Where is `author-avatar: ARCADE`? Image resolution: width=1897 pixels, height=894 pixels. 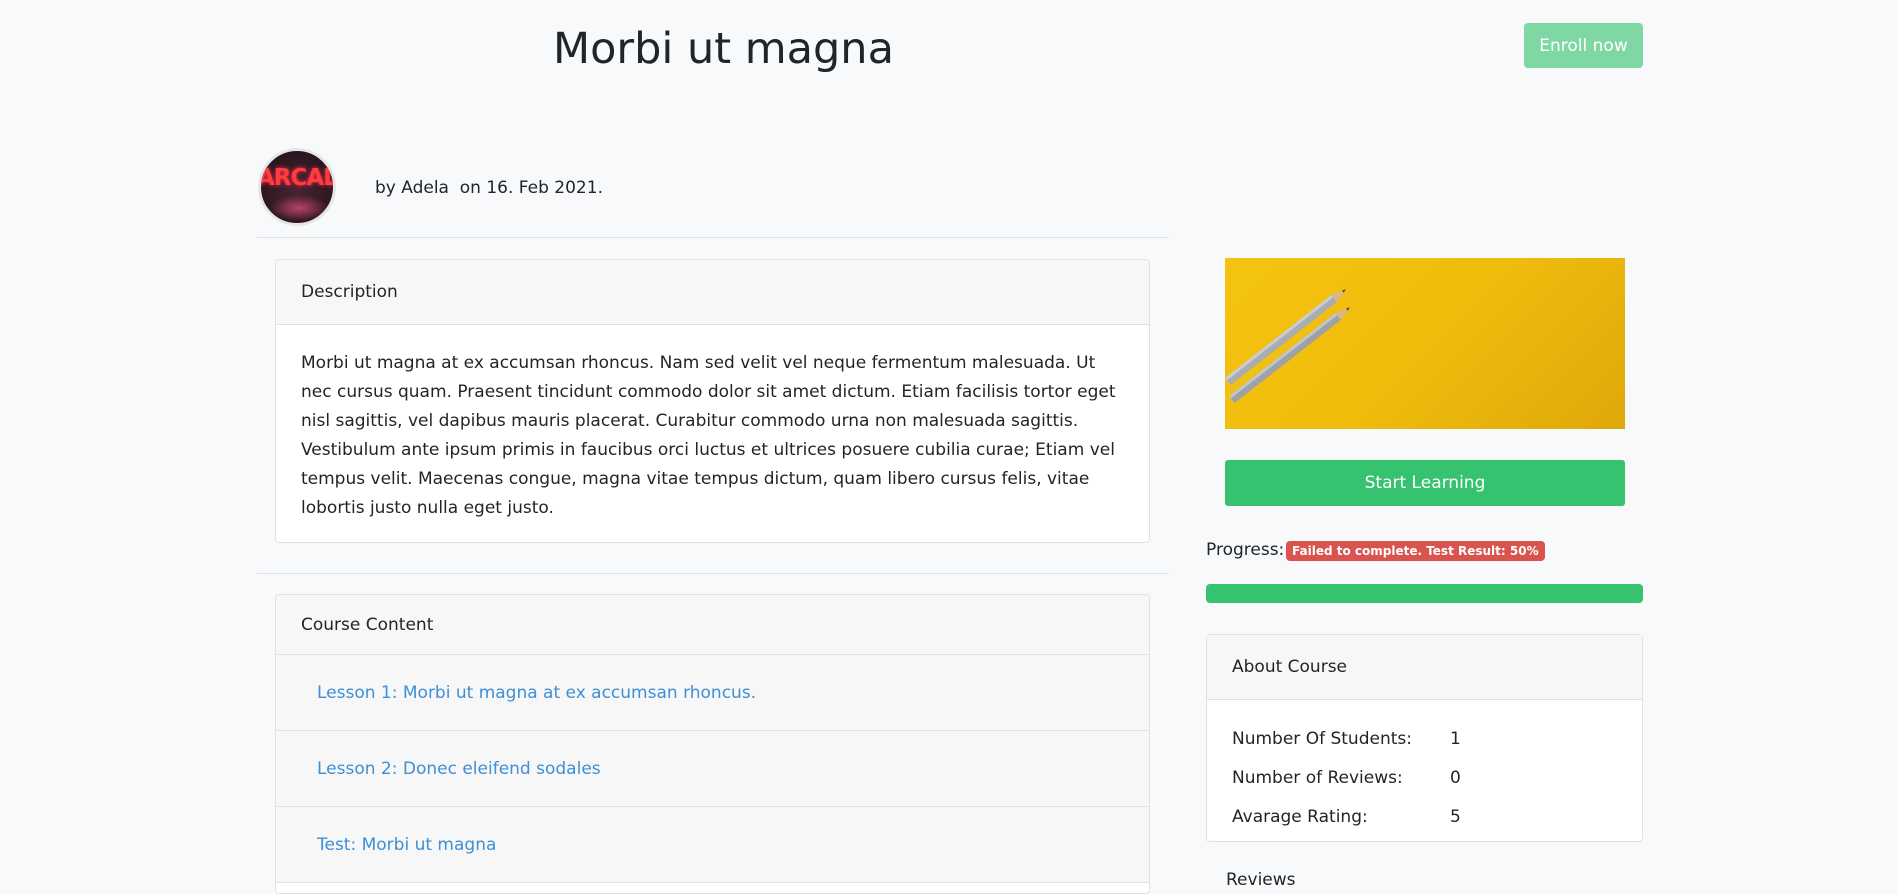
author-avatar: ARCADE is located at coordinates (297, 187).